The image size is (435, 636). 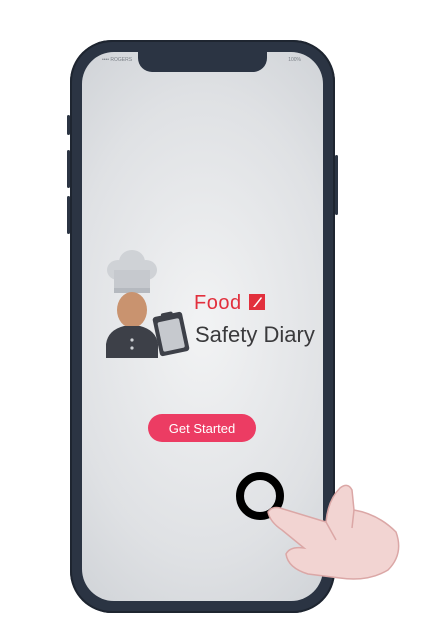 What do you see at coordinates (318, 526) in the screenshot?
I see `hand-tap-icon` at bounding box center [318, 526].